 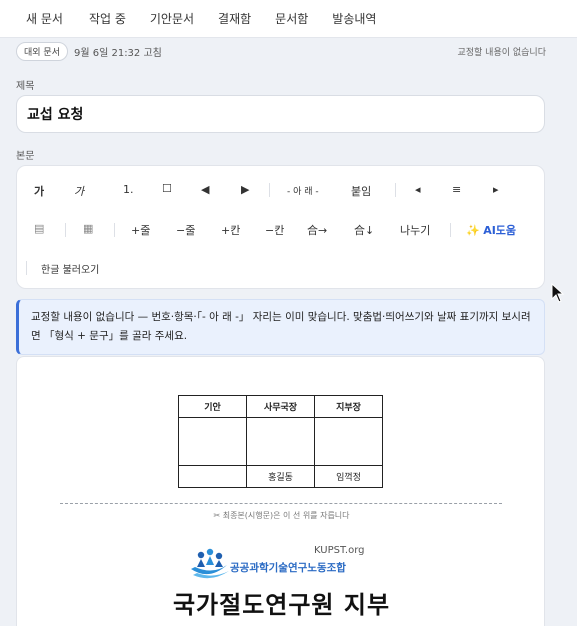 What do you see at coordinates (303, 190) in the screenshot?
I see `below-marker-button: - 아 래 -` at bounding box center [303, 190].